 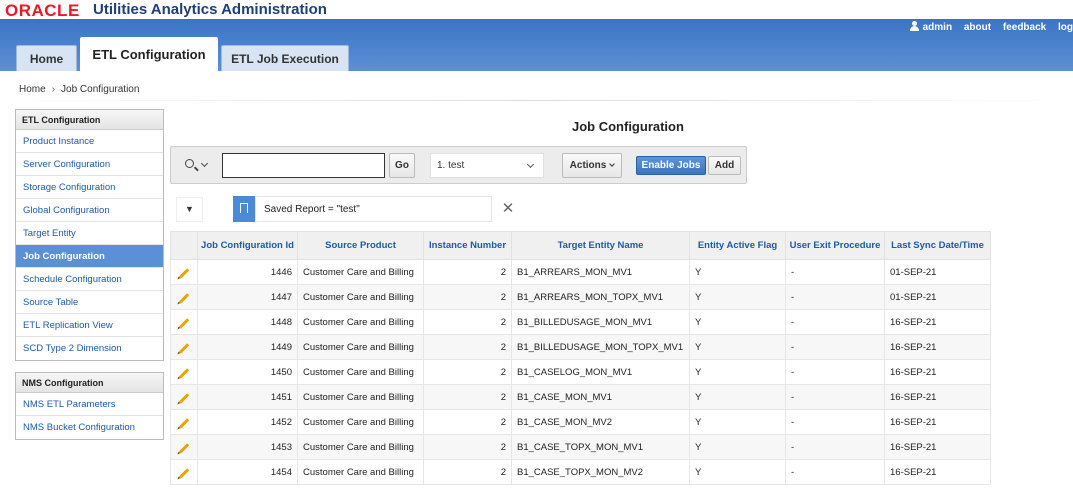 What do you see at coordinates (46, 58) in the screenshot?
I see `tab-home: Home` at bounding box center [46, 58].